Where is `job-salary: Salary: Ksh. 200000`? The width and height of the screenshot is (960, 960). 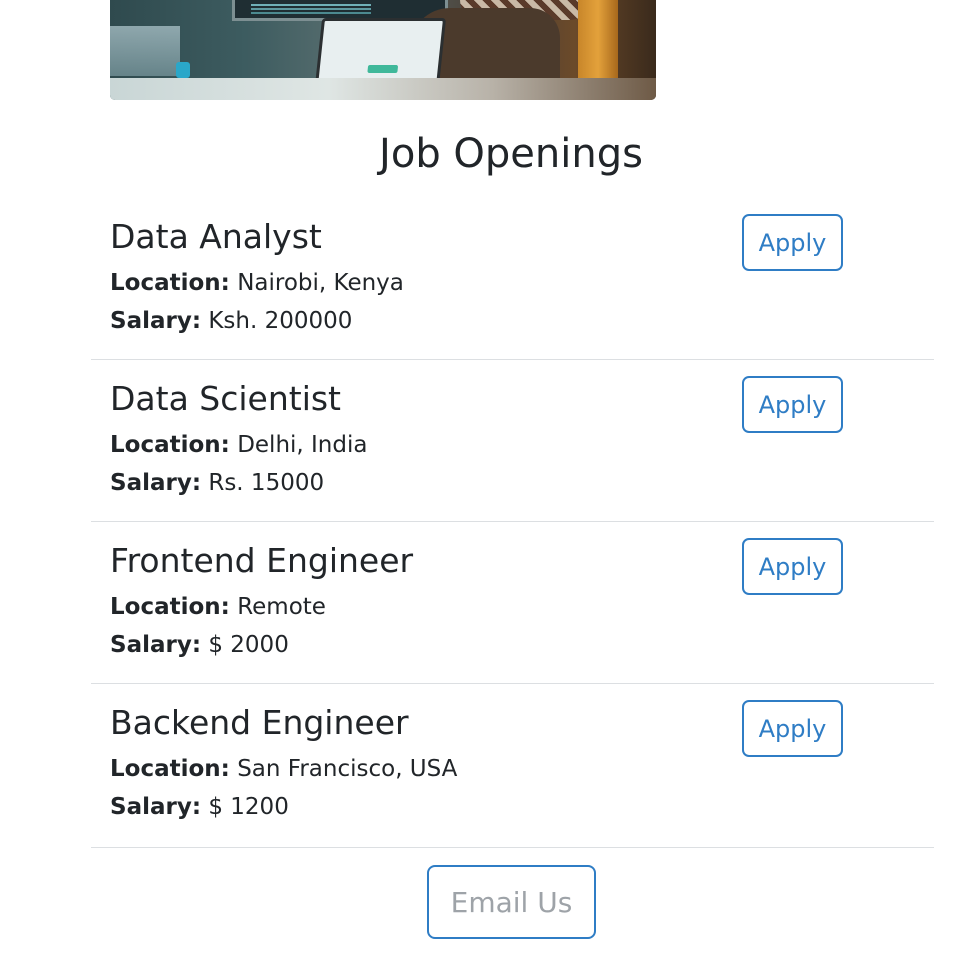
job-salary: Salary: Ksh. 200000 is located at coordinates (231, 321).